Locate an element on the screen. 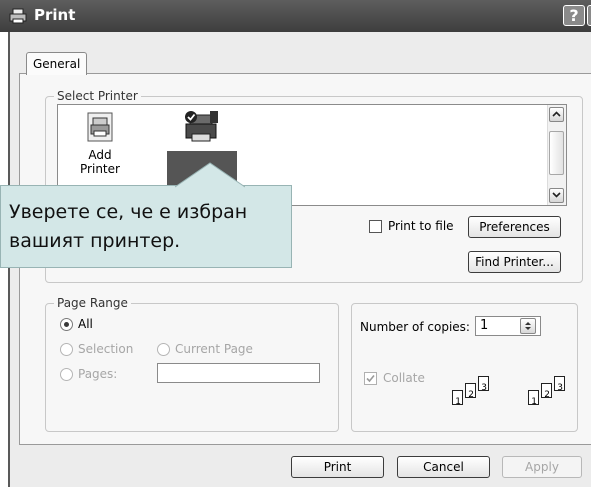 The height and width of the screenshot is (487, 591). all-label: All is located at coordinates (85, 324).